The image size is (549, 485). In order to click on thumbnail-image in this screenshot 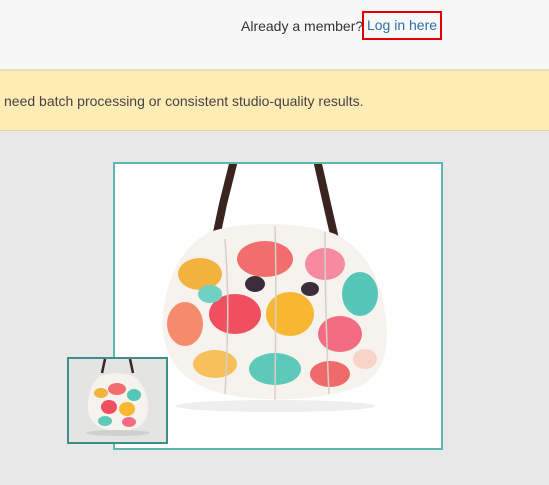, I will do `click(117, 400)`.